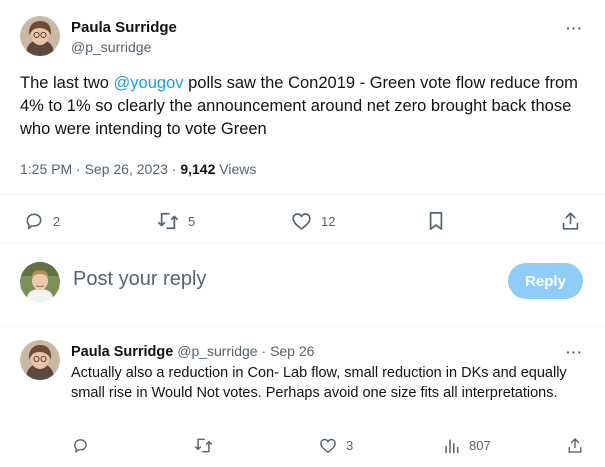  What do you see at coordinates (122, 352) in the screenshot?
I see `reply-author-name: Paula Surridge` at bounding box center [122, 352].